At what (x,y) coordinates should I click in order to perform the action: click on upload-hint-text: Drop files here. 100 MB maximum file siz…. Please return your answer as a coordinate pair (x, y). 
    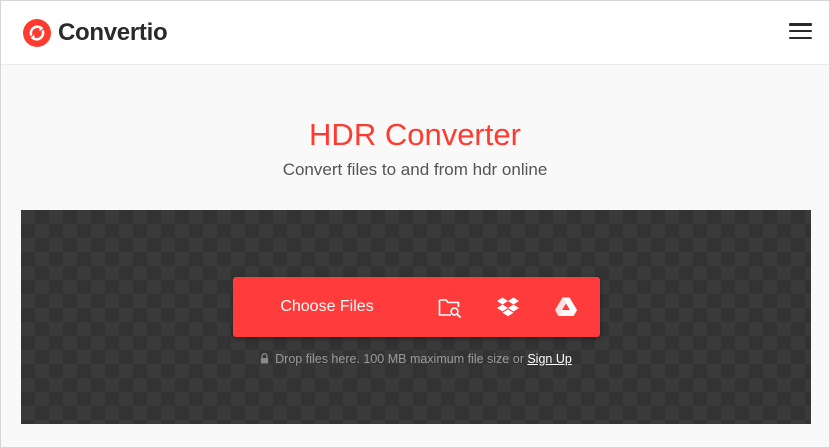
    Looking at the image, I should click on (399, 359).